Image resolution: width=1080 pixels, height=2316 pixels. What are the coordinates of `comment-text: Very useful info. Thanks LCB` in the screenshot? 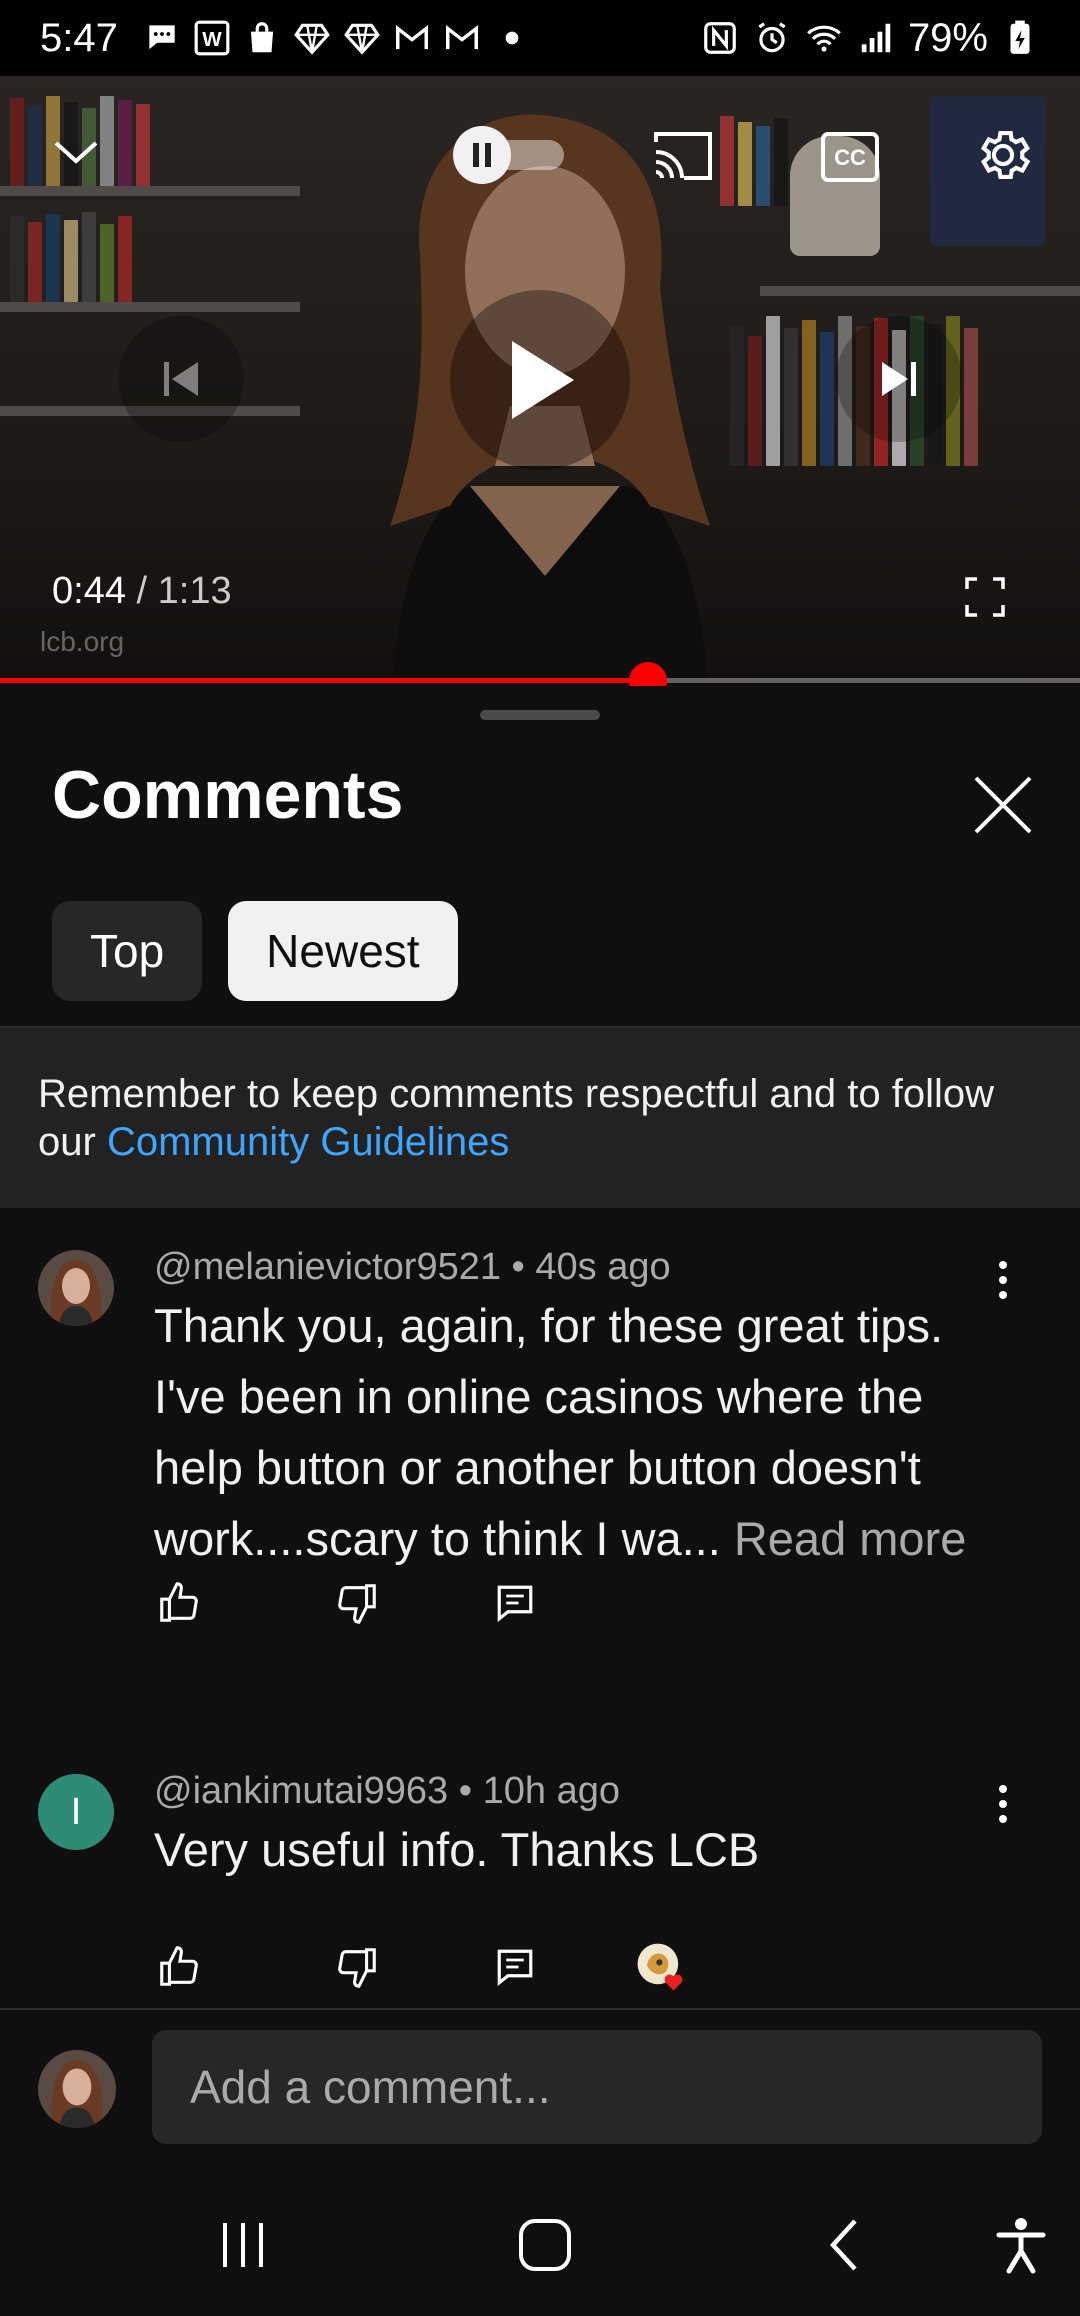 It's located at (574, 1849).